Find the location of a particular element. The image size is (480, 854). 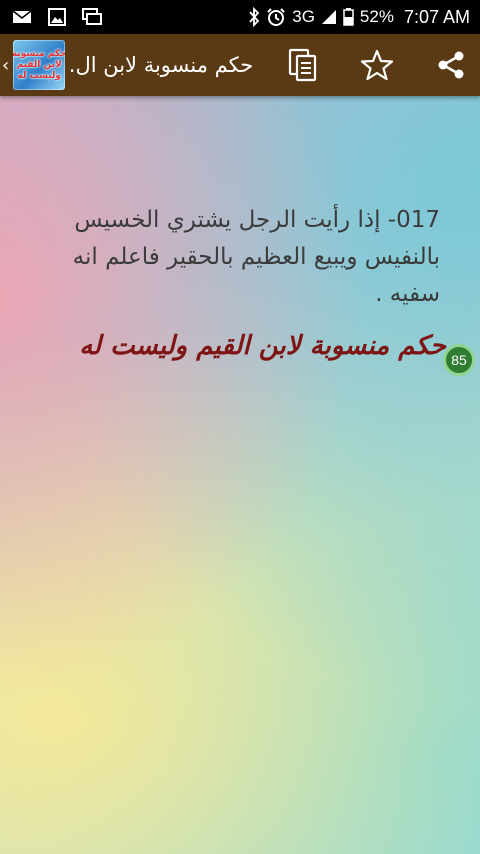

clock: 7:07 AM is located at coordinates (436, 16).